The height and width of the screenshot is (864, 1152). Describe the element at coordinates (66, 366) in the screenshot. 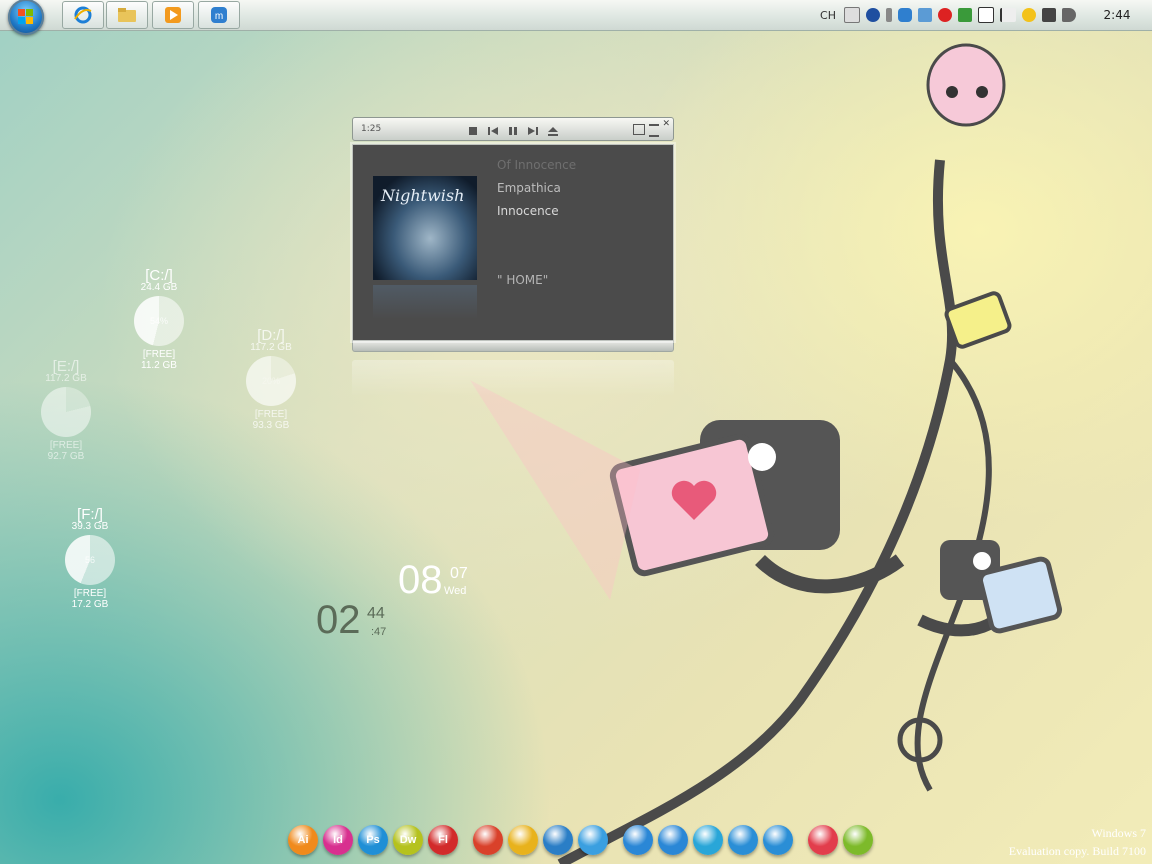

I see `drive-name: [E:/]` at that location.